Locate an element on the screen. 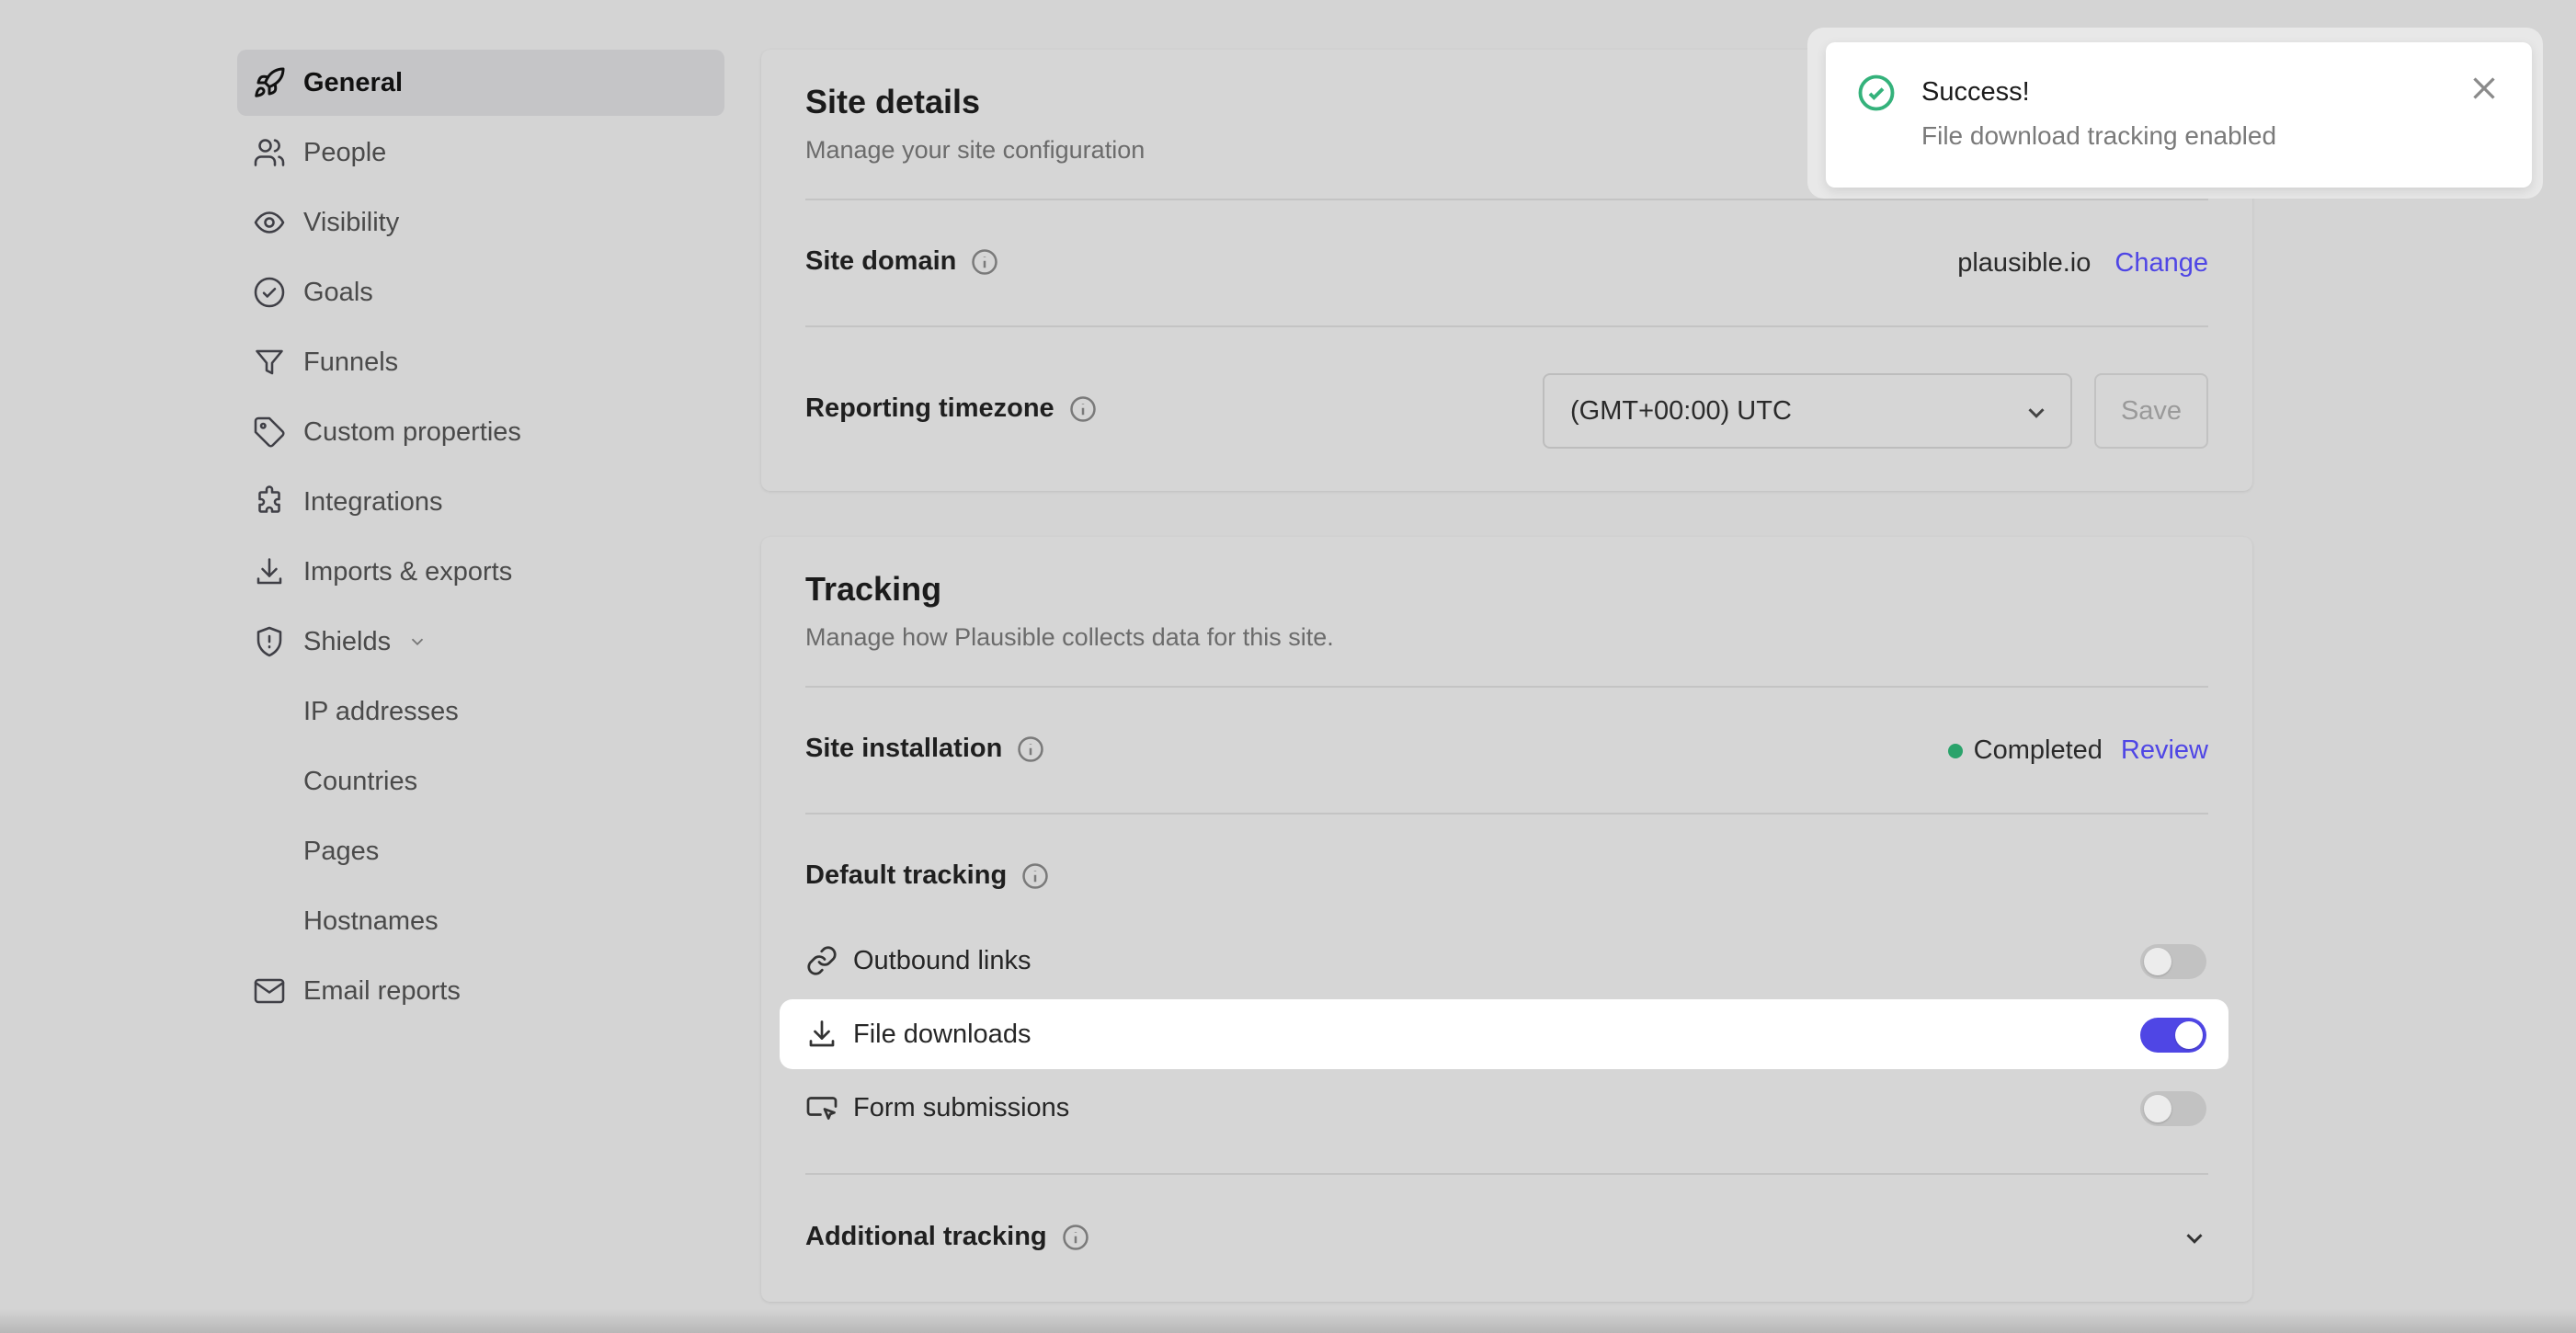  sidebar-item-integrations: Integrations is located at coordinates (480, 502).